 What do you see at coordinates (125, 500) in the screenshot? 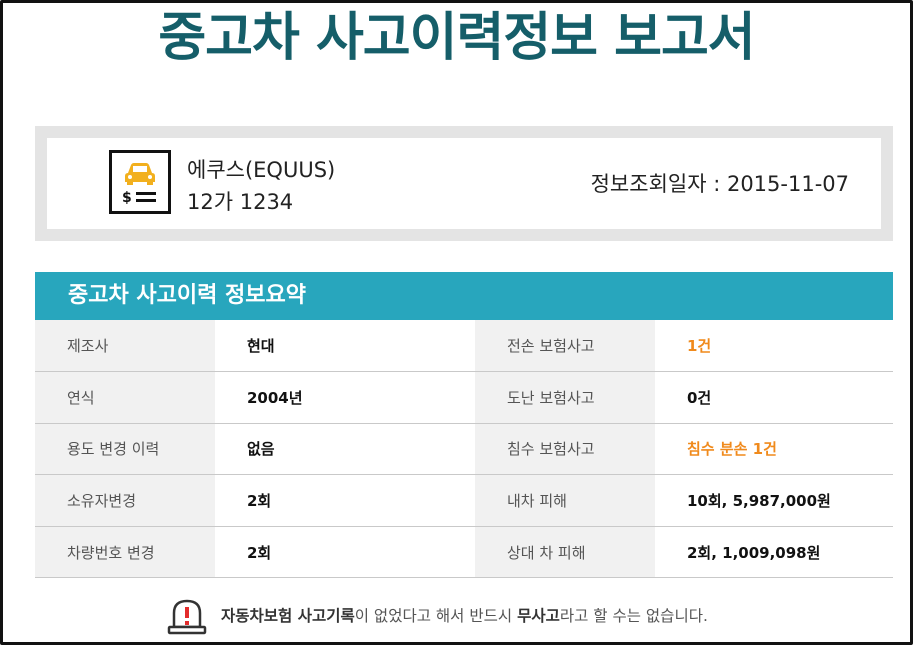
I see `owner-change-label: 소유자변경` at bounding box center [125, 500].